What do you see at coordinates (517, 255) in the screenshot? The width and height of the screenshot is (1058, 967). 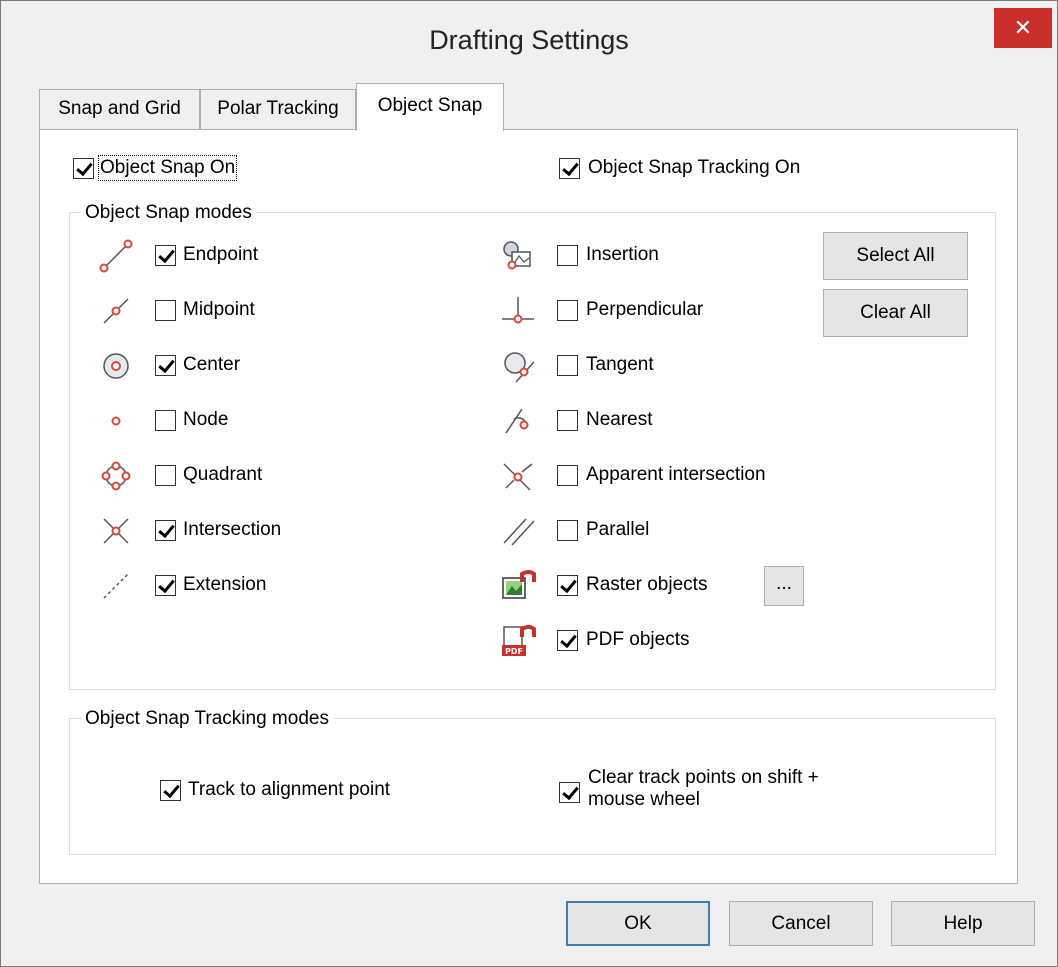 I see `insertion-icon` at bounding box center [517, 255].